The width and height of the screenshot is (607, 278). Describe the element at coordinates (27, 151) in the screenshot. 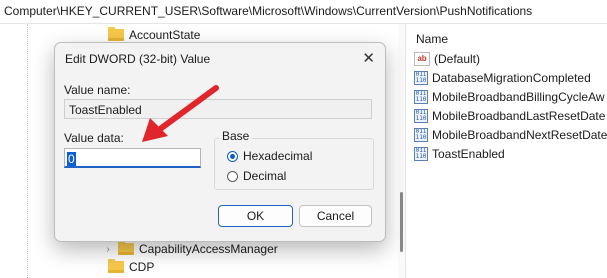

I see `tree-guide-line` at that location.